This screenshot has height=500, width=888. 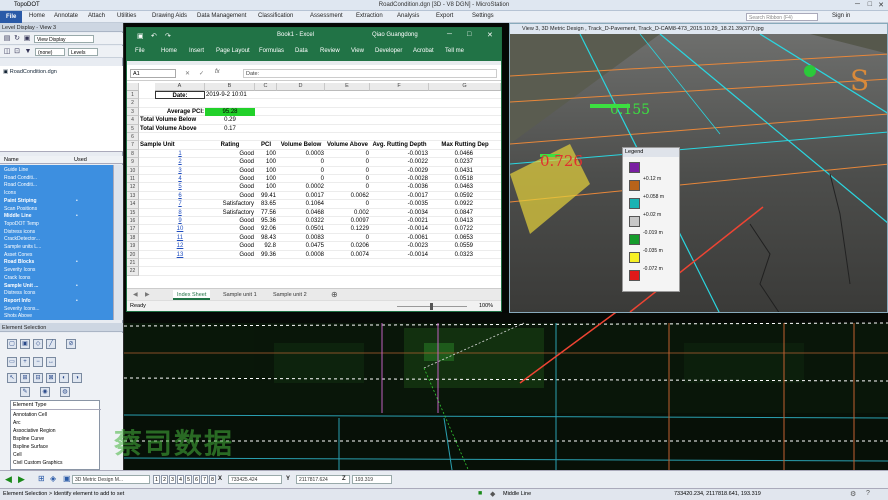 What do you see at coordinates (451, 255) in the screenshot?
I see `table-cell: 0.0323` at bounding box center [451, 255].